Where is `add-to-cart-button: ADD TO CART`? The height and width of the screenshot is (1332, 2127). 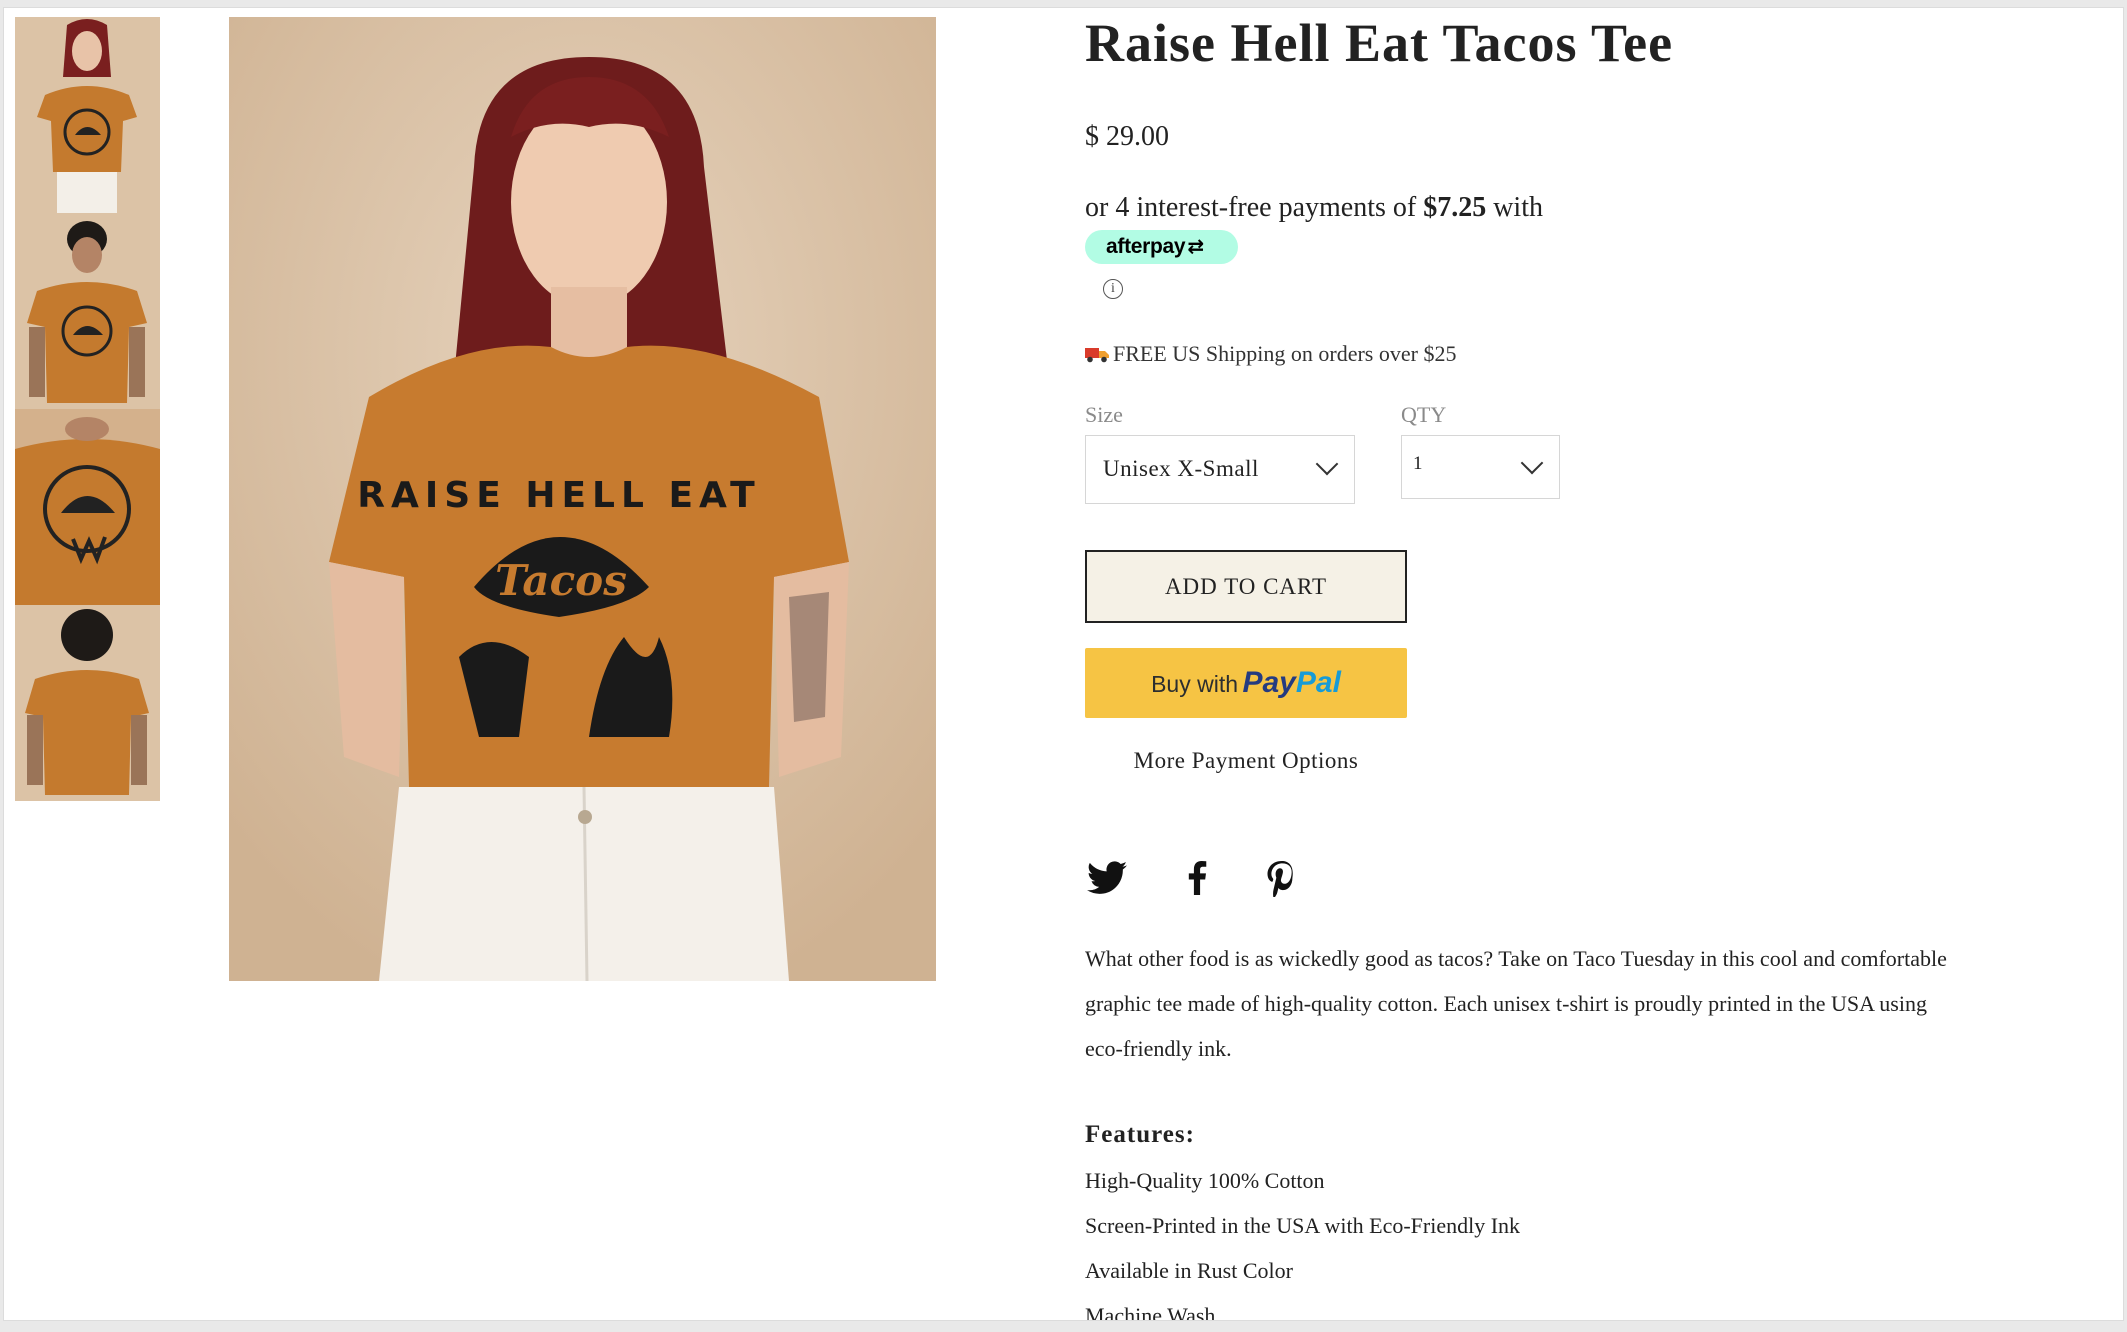
add-to-cart-button: ADD TO CART is located at coordinates (1246, 586).